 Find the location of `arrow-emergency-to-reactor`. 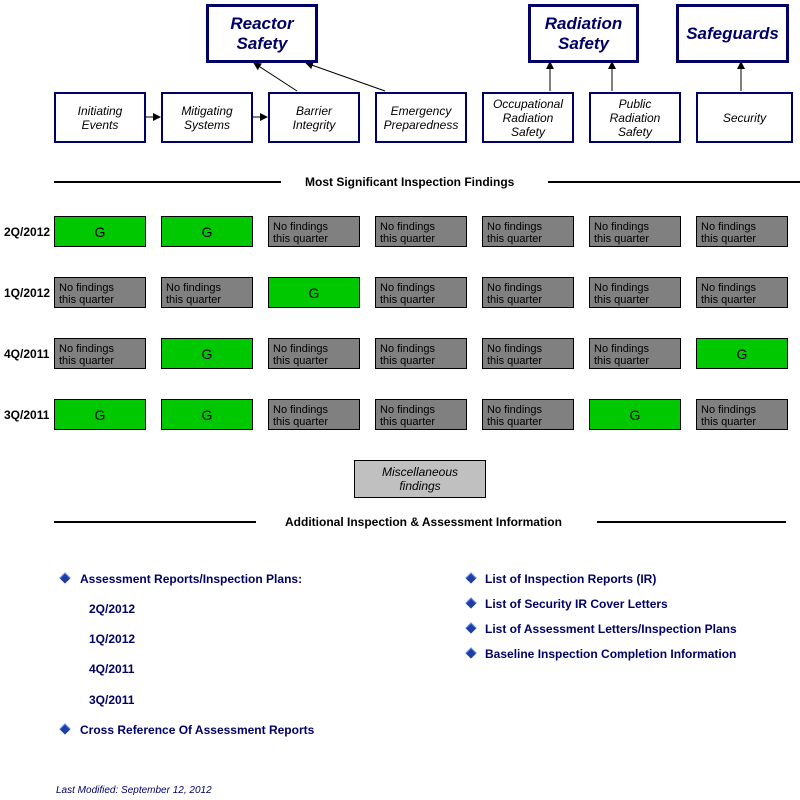

arrow-emergency-to-reactor is located at coordinates (345, 76).